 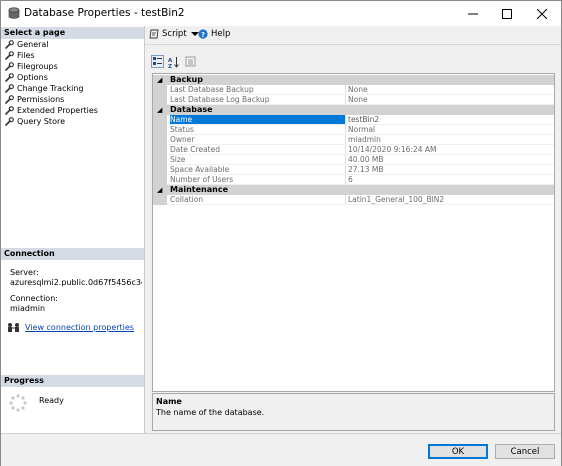 I want to click on toolbar-divider, so click(x=353, y=44).